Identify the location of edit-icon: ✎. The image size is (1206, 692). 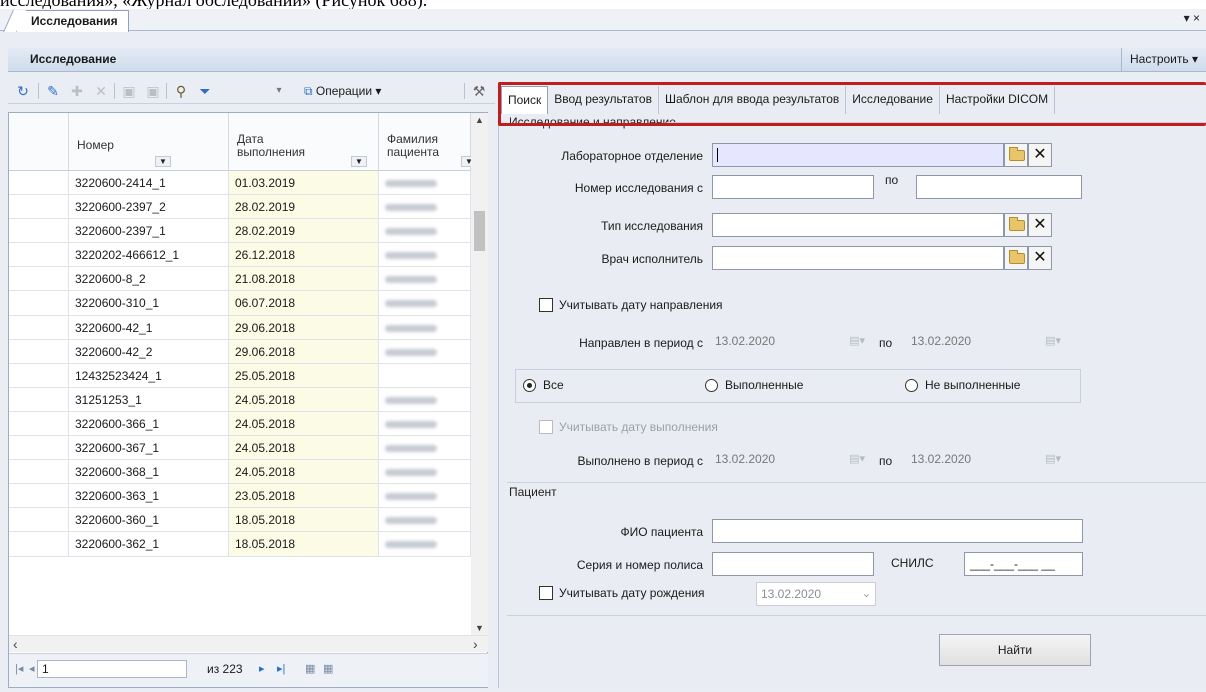
(53, 91).